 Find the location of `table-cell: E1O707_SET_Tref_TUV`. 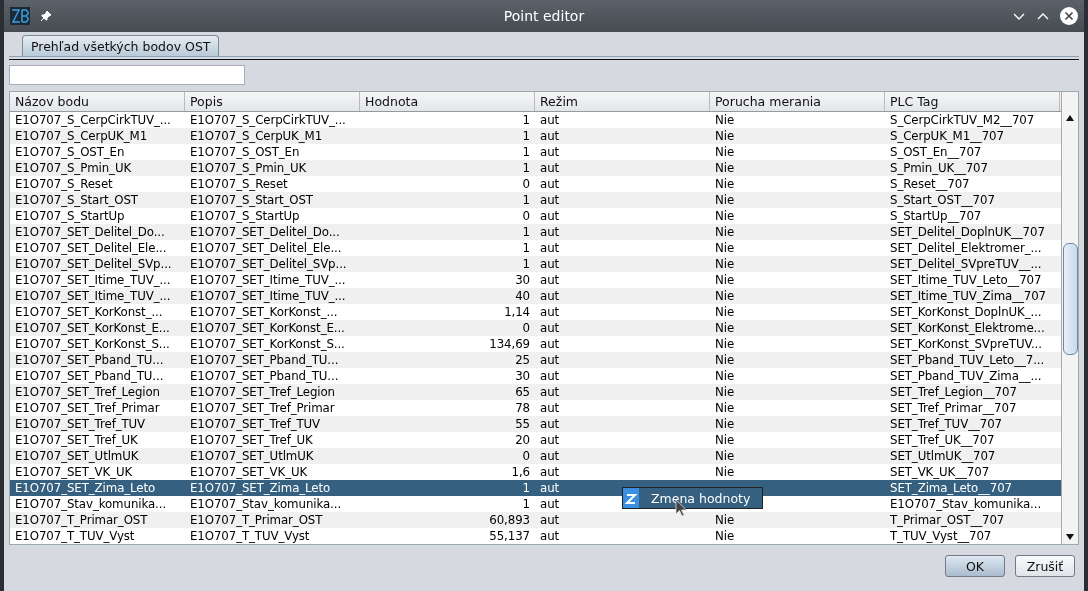

table-cell: E1O707_SET_Tref_TUV is located at coordinates (80, 424).